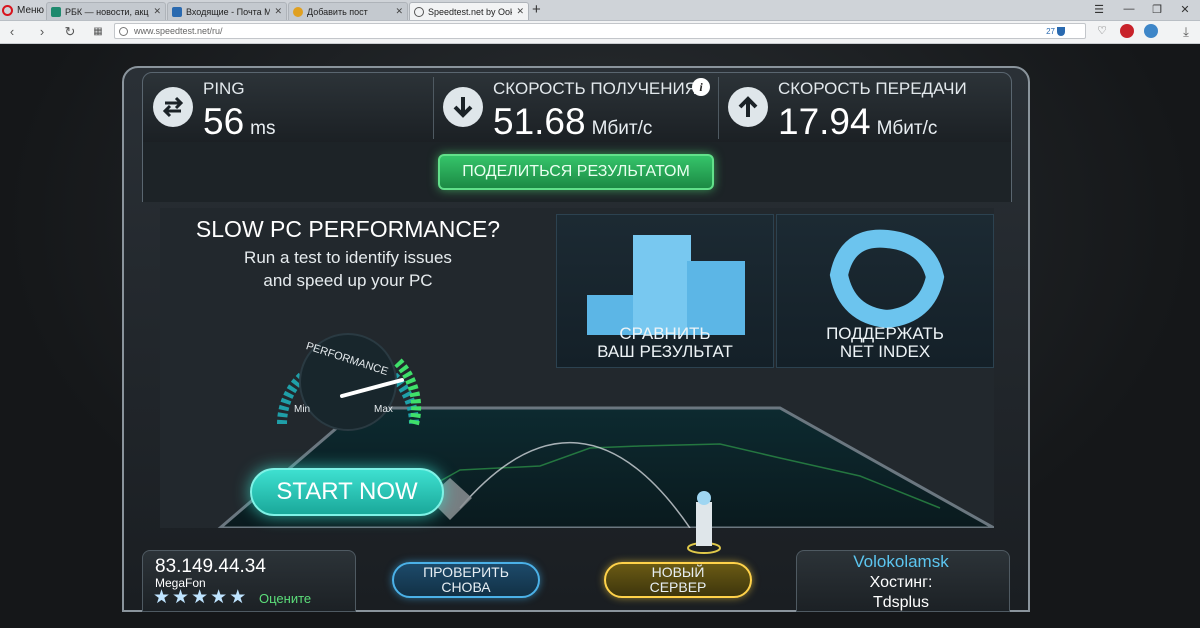  What do you see at coordinates (12, 31) in the screenshot?
I see `back-icon: ‹` at bounding box center [12, 31].